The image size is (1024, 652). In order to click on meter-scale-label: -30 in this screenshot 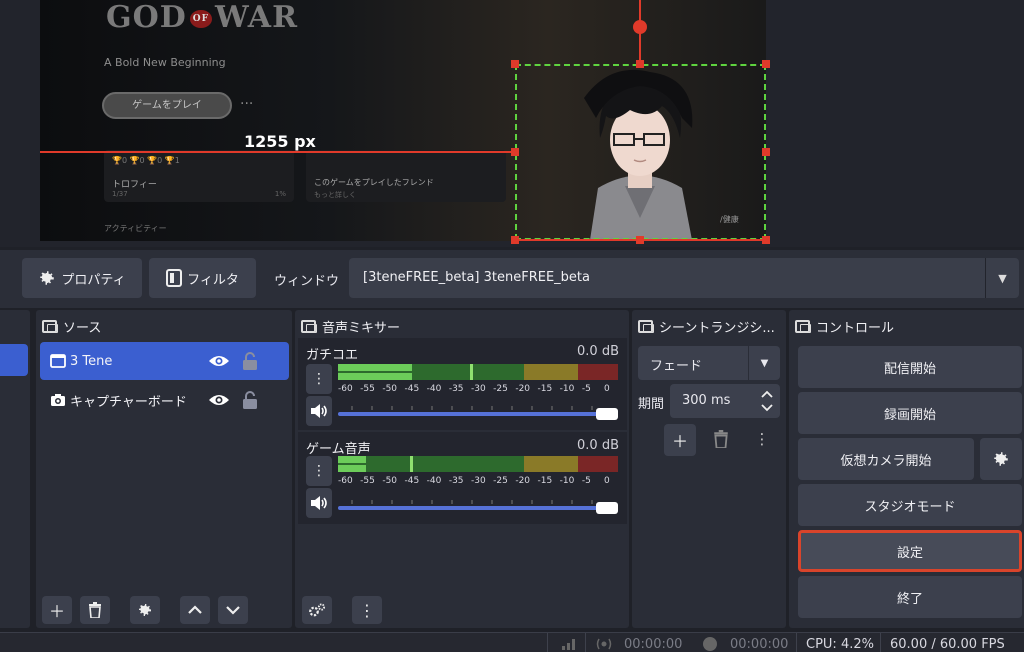, I will do `click(478, 481)`.